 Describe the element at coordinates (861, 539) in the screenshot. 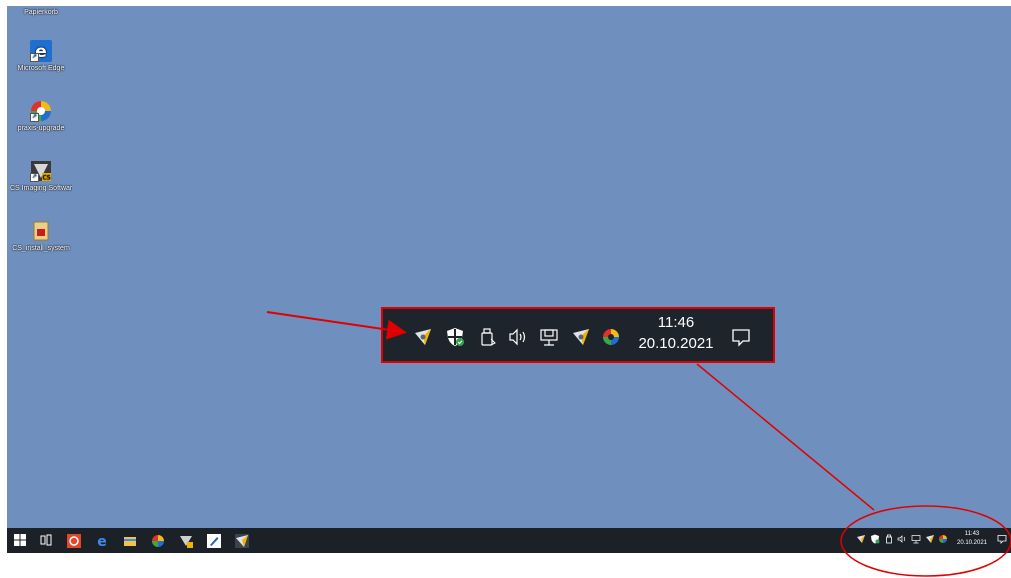

I see `cs-imaging-tray-small-icon` at that location.